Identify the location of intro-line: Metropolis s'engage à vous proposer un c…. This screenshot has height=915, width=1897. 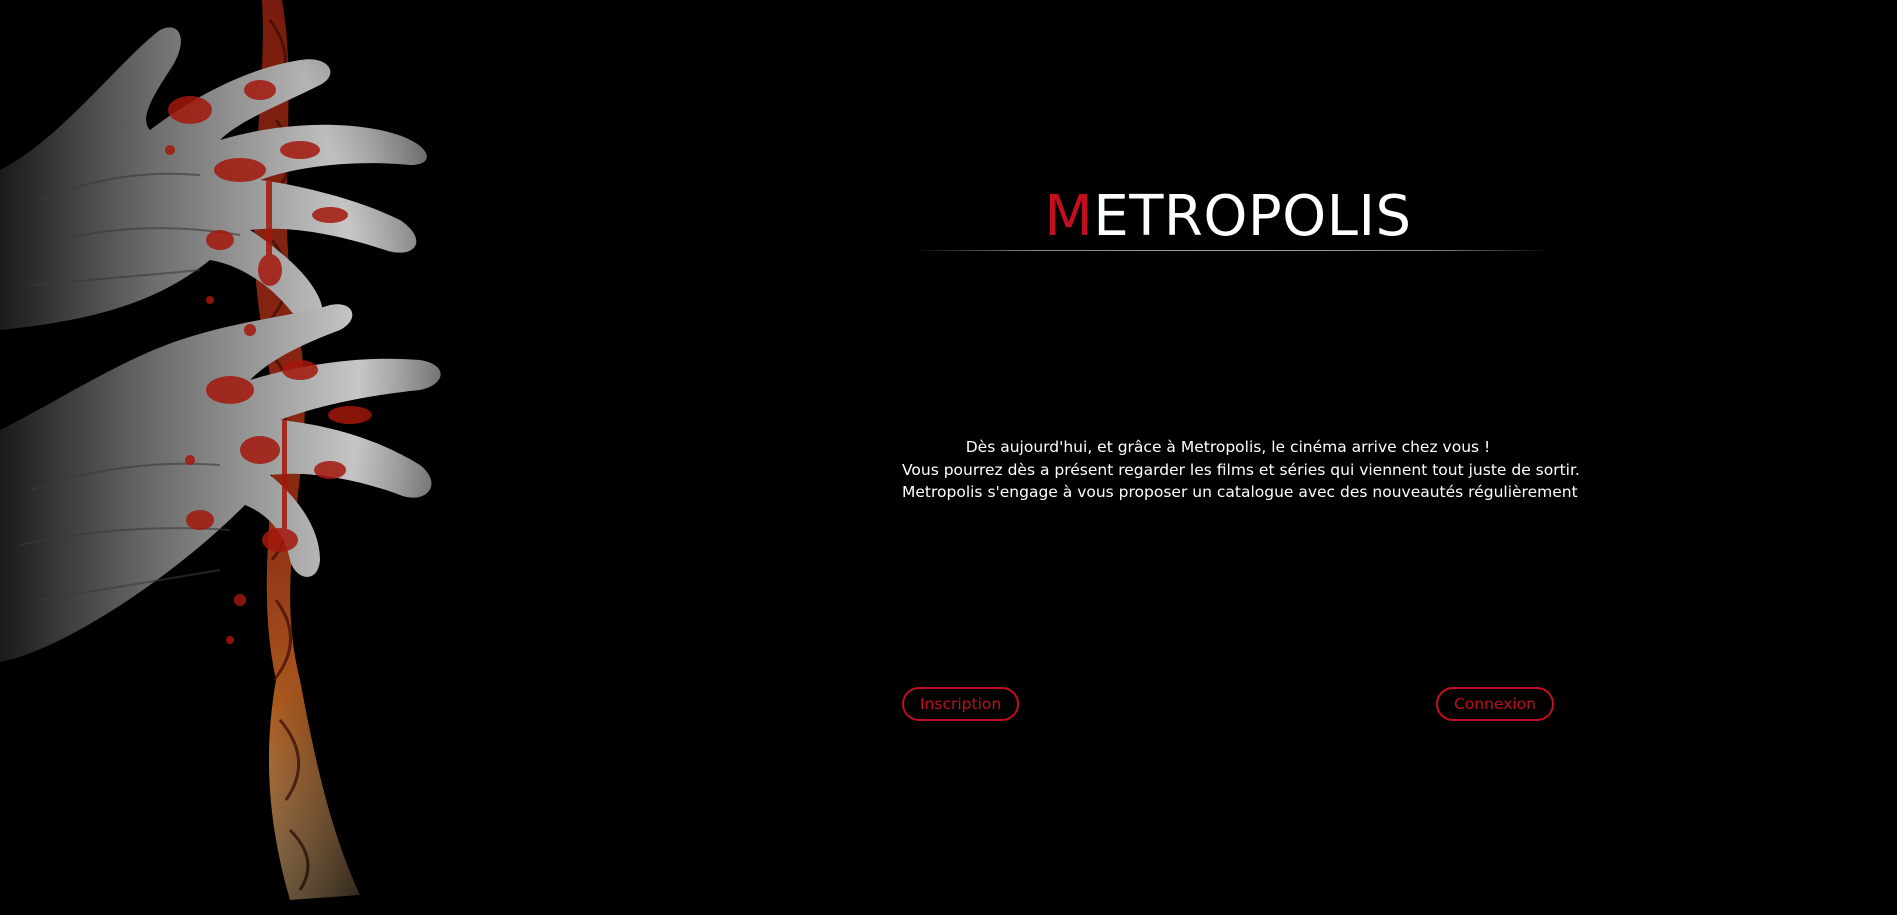
(1240, 492).